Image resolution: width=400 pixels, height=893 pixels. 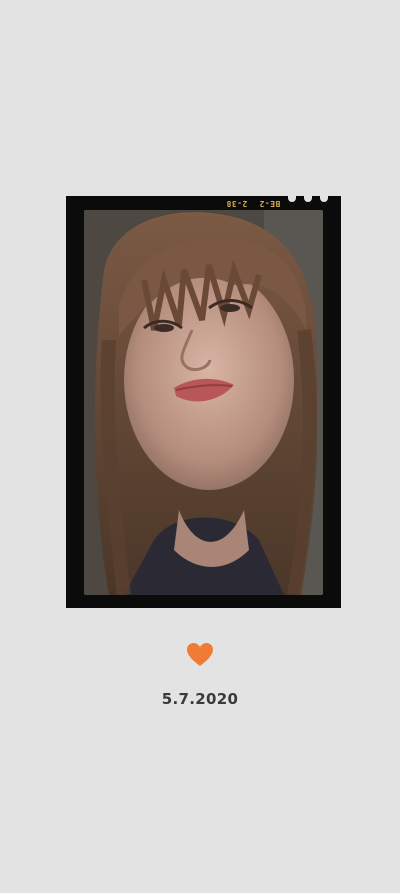 I want to click on photo-date: 5.7.2020, so click(x=200, y=699).